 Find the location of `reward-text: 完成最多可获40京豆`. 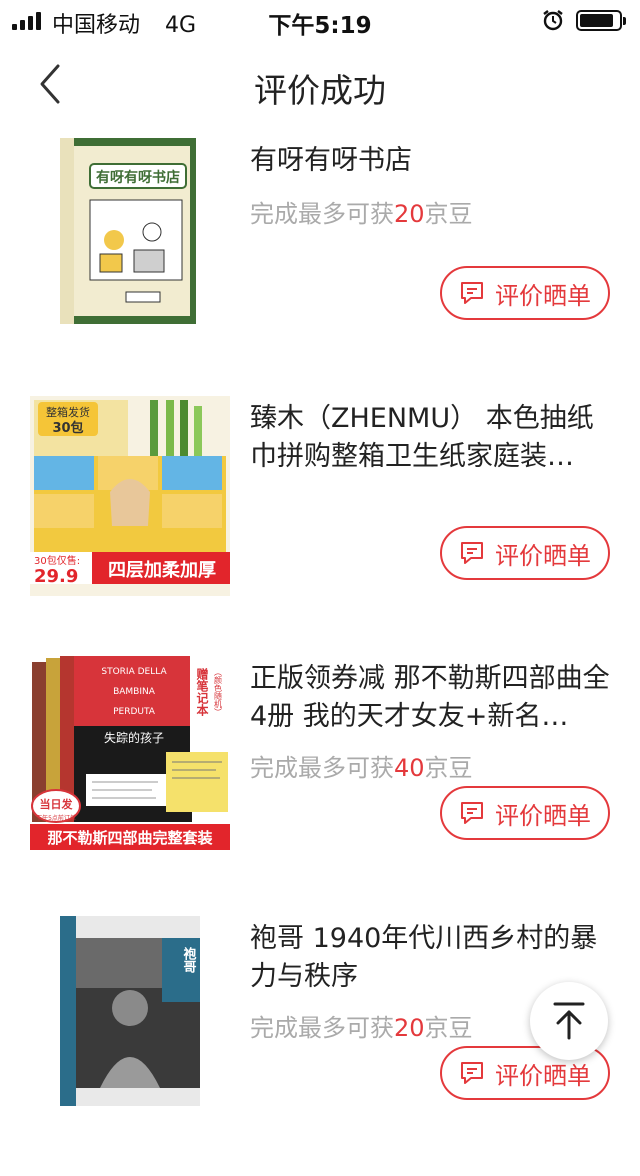

reward-text: 完成最多可获40京豆 is located at coordinates (361, 765).